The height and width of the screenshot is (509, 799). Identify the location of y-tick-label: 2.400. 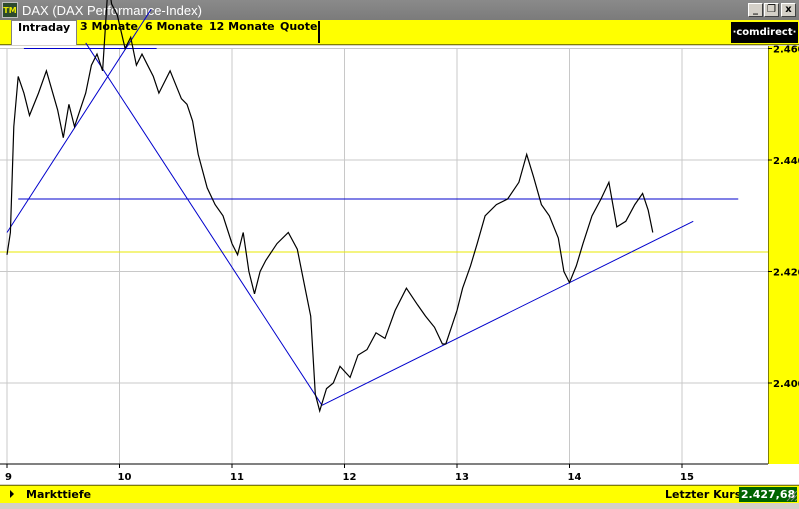
(786, 384).